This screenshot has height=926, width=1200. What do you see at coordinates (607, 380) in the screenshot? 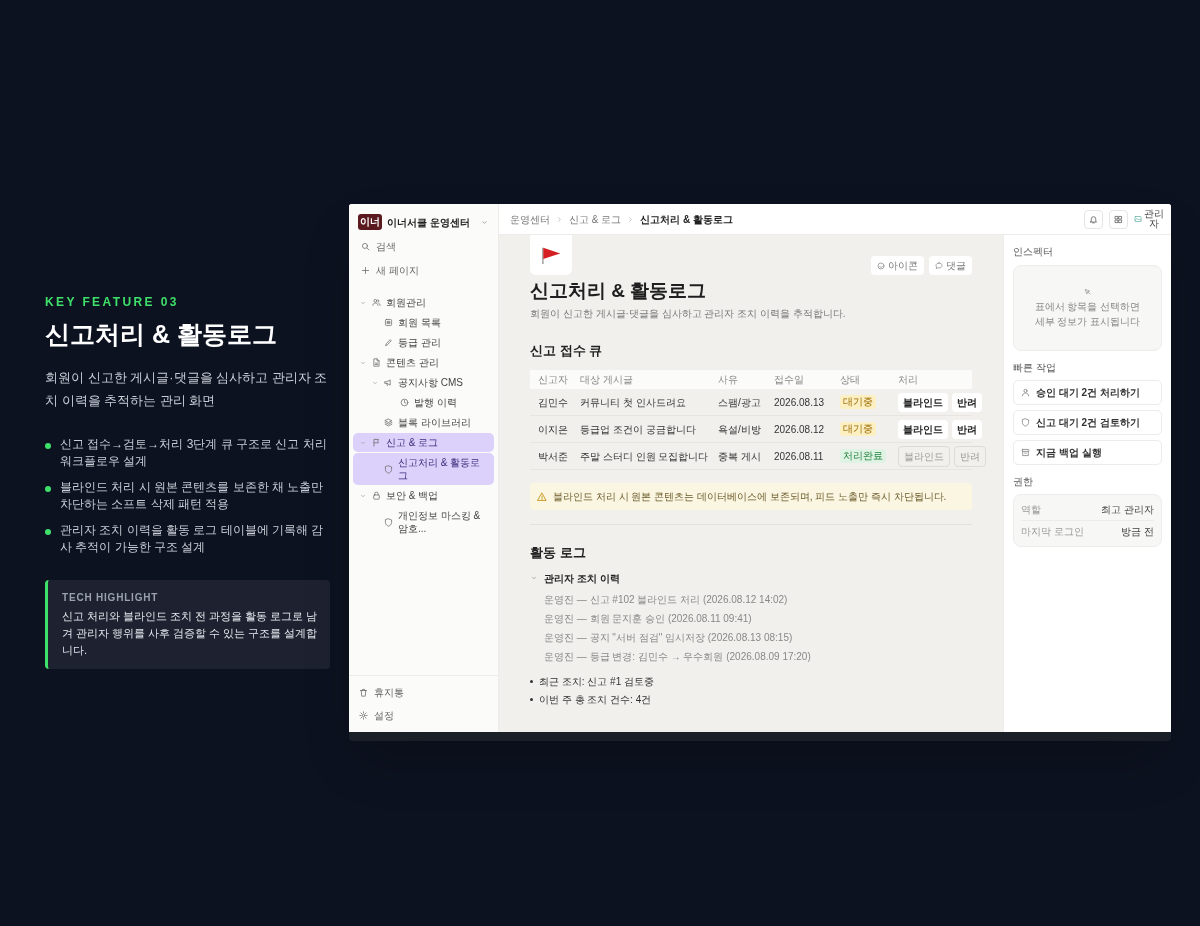
I see `column-header: 대상 게시글` at bounding box center [607, 380].